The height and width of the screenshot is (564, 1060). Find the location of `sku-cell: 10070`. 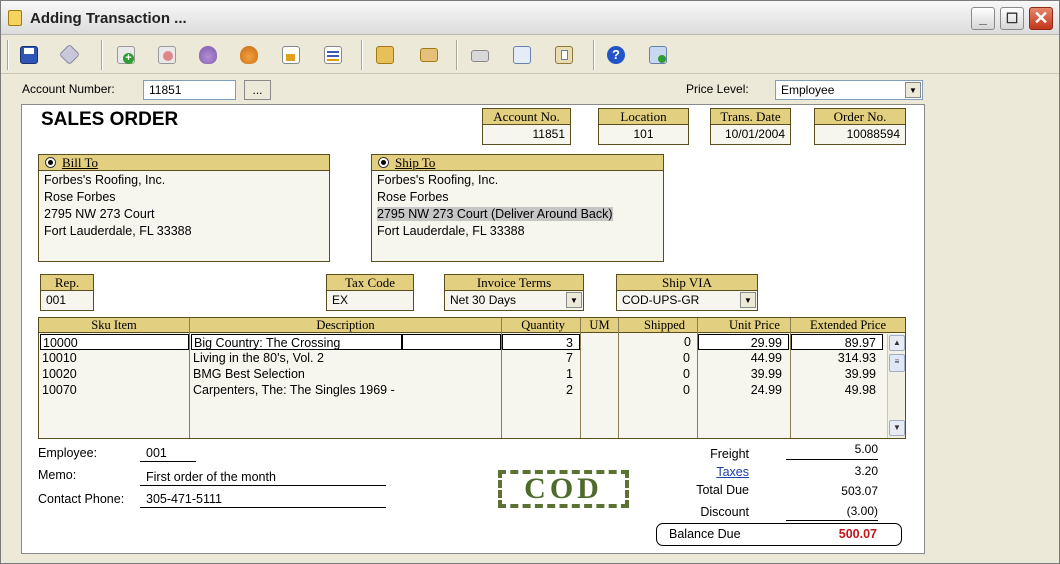

sku-cell: 10070 is located at coordinates (114, 390).